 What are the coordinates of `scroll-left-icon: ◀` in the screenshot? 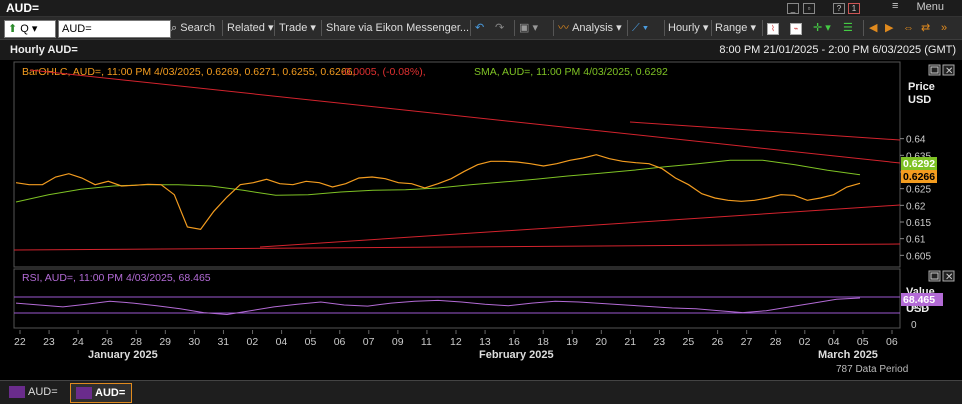 It's located at (873, 28).